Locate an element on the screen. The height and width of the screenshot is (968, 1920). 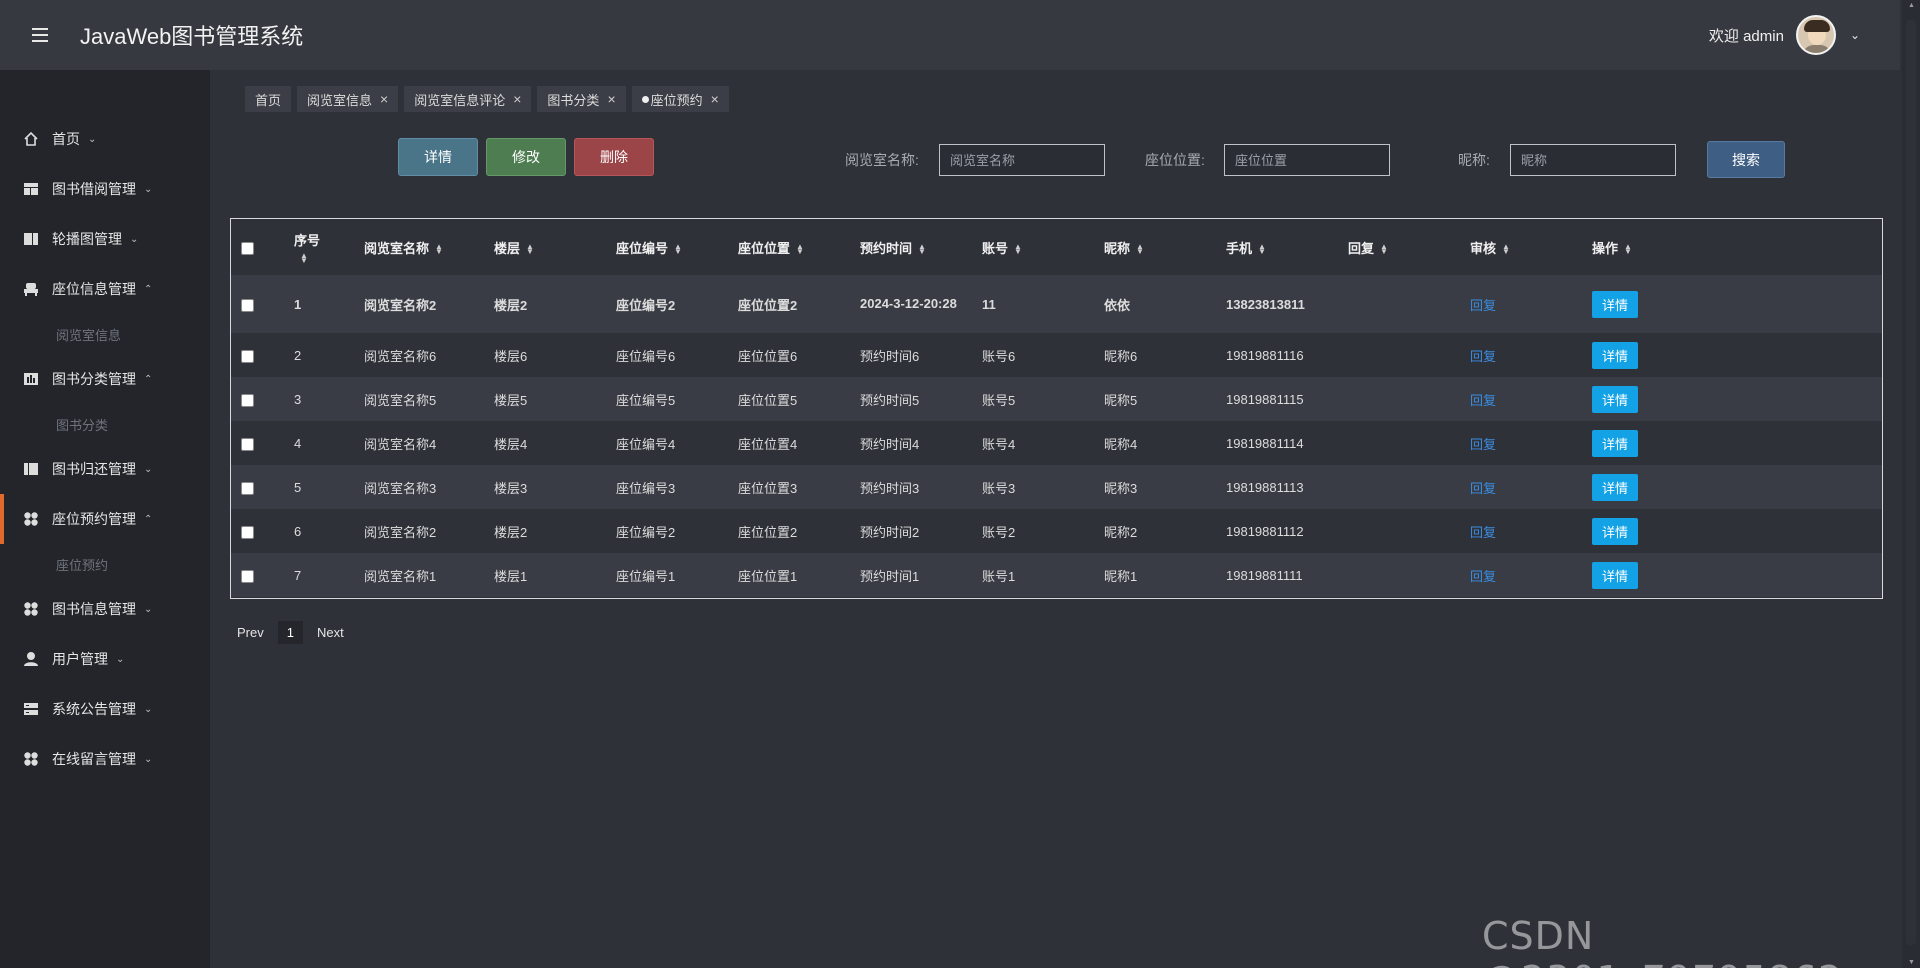
column-header: 昵称 ▲ ▼ is located at coordinates (1165, 247).